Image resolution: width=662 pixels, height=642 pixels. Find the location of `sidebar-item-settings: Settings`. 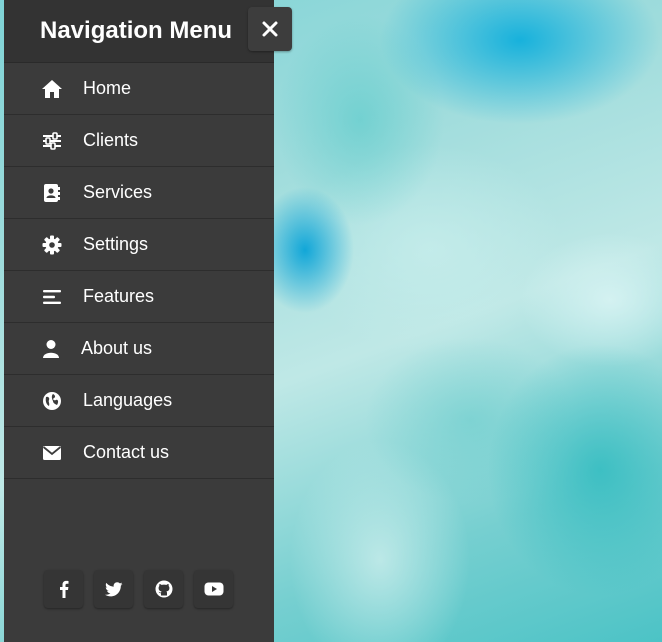

sidebar-item-settings: Settings is located at coordinates (139, 245).